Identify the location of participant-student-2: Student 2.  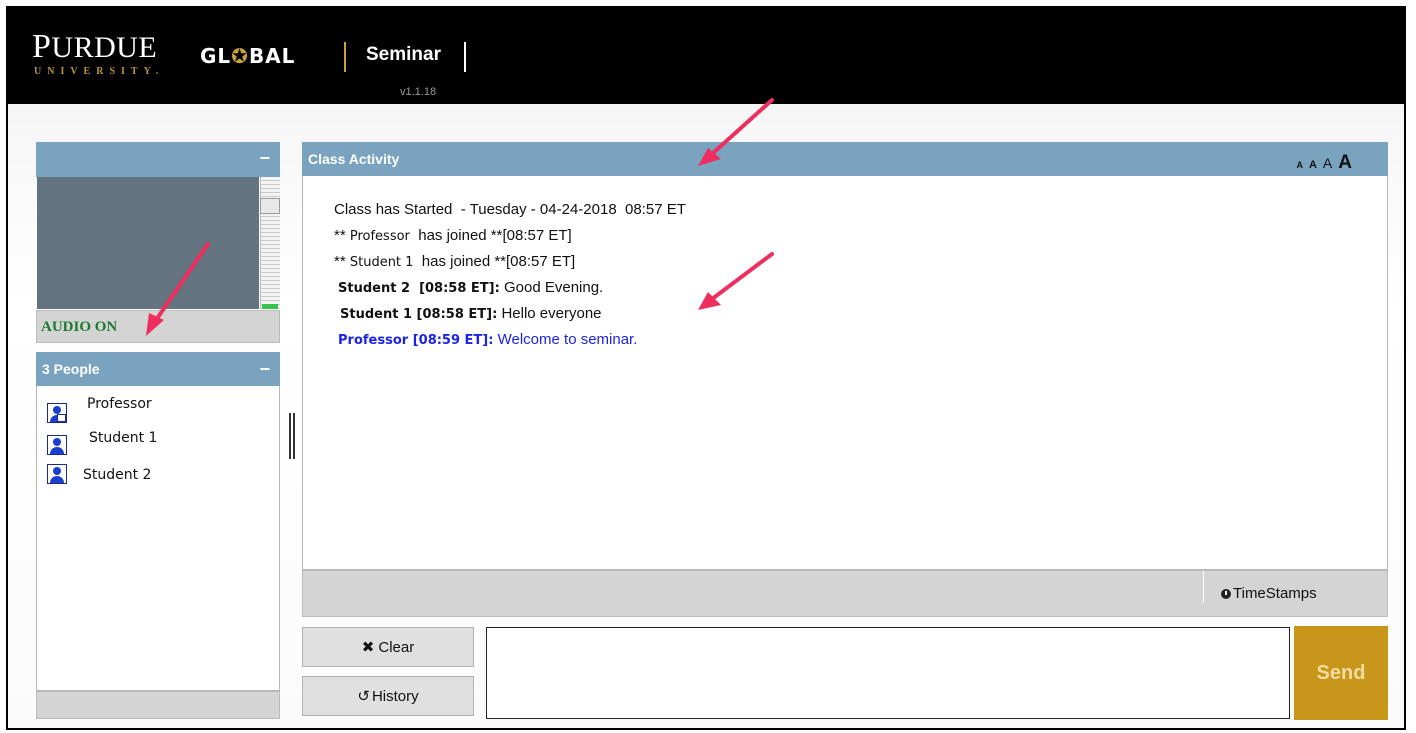
(99, 474).